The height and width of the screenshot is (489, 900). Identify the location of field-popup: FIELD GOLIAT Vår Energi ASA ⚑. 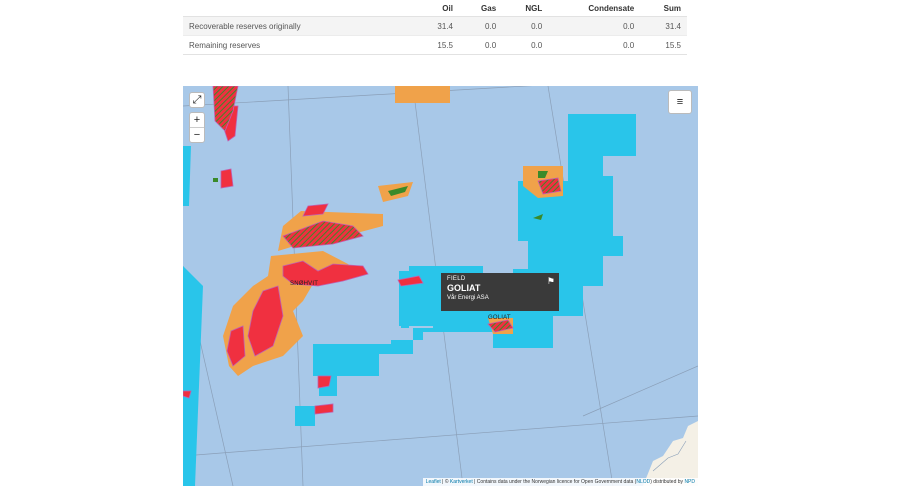
(500, 292).